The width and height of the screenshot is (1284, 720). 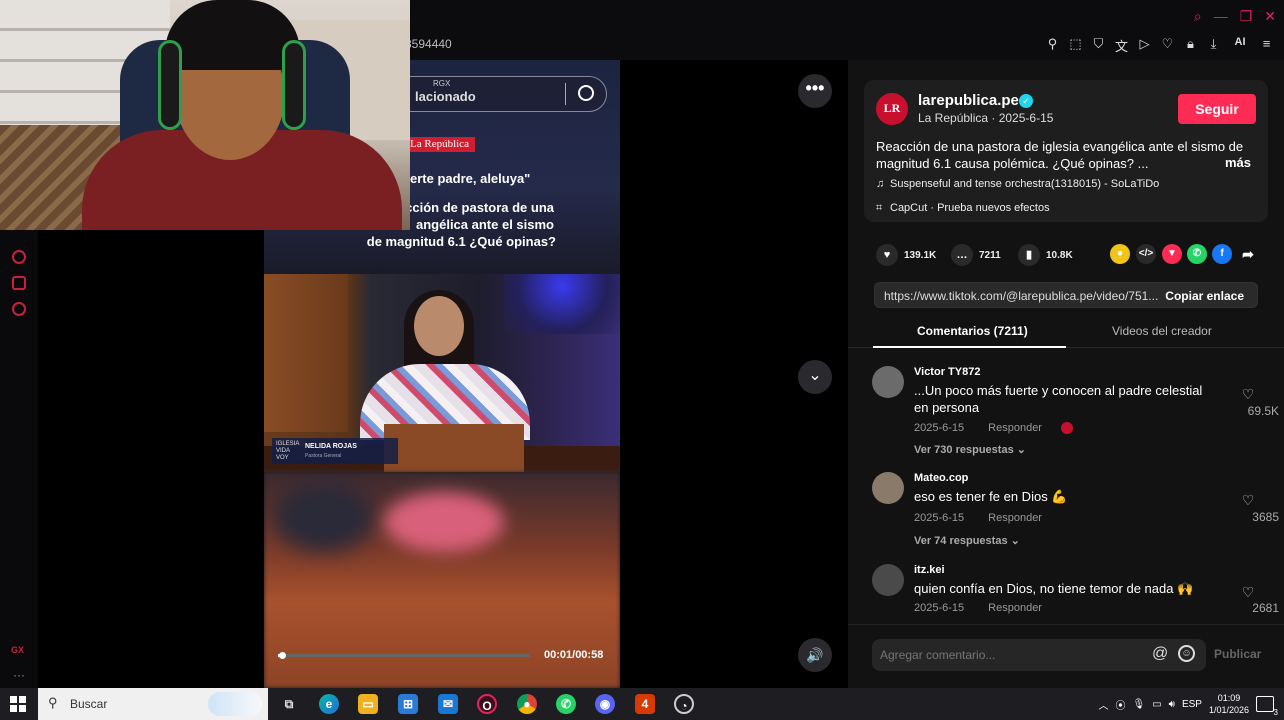 I want to click on share-arrow-icon: ➦, so click(x=1248, y=254).